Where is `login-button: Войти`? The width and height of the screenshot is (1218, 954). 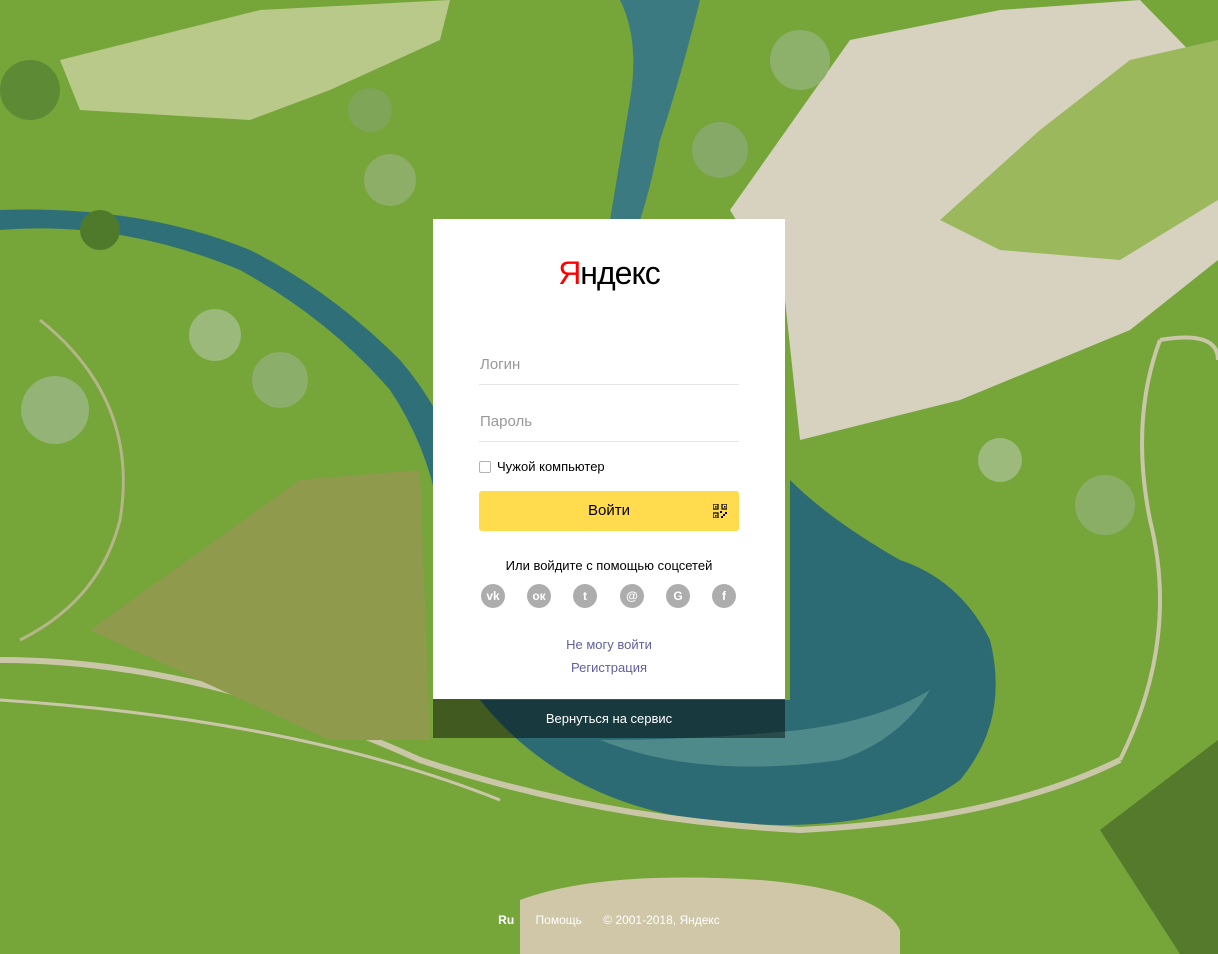 login-button: Войти is located at coordinates (609, 511).